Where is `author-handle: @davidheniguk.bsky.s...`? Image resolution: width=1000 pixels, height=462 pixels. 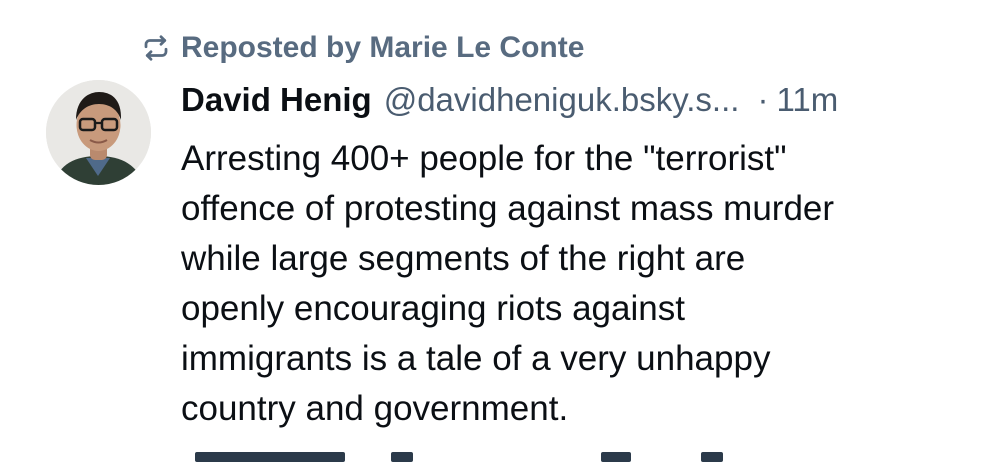 author-handle: @davidheniguk.bsky.s... is located at coordinates (562, 100).